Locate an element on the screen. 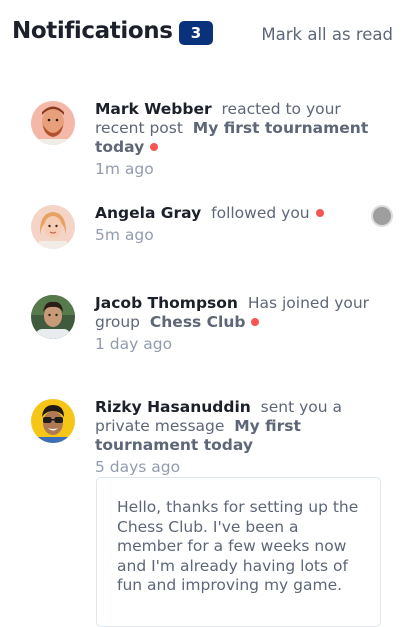 This screenshot has height=627, width=409. notification-text: Angela Gray followed you 5m ago is located at coordinates (245, 224).